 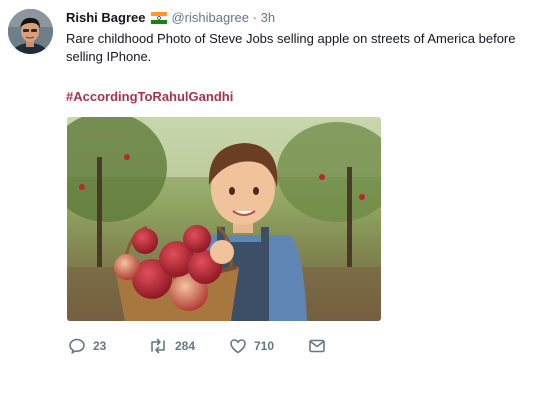 I want to click on envelope-icon, so click(x=317, y=346).